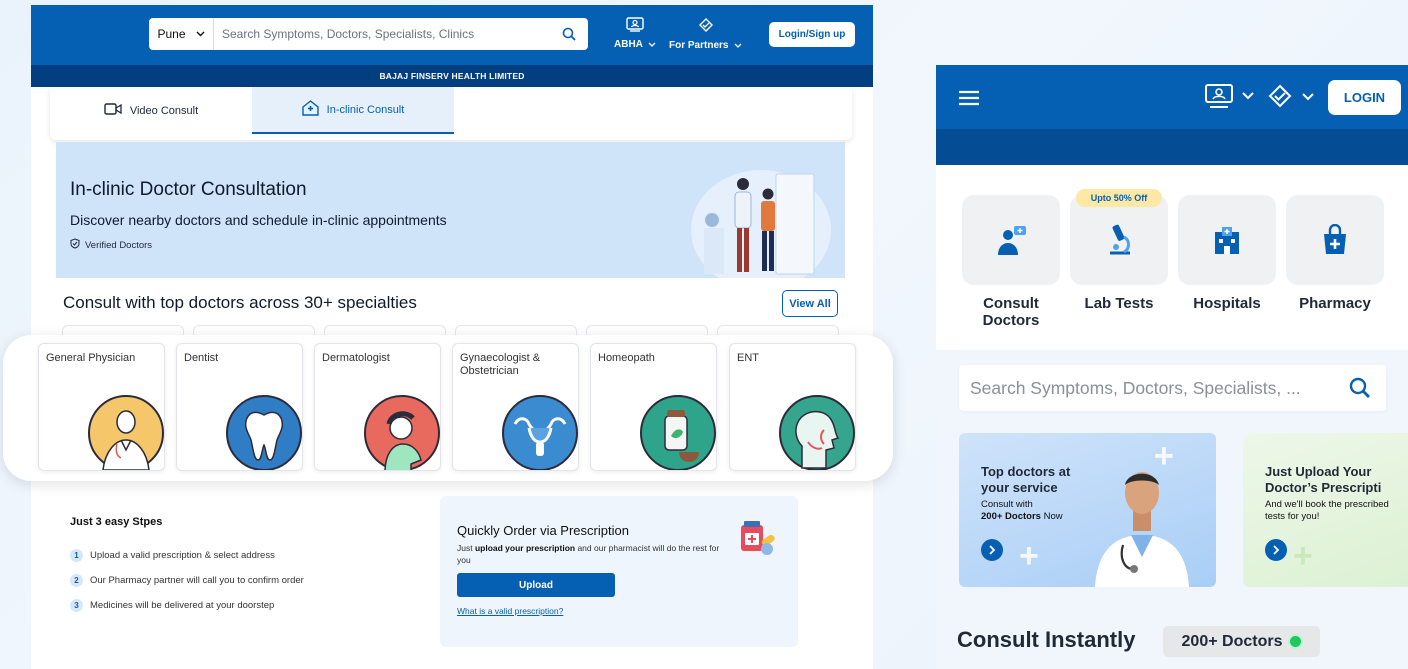 The image size is (1408, 669). I want to click on quick-order-title: Quickly Order via Prescription, so click(543, 530).